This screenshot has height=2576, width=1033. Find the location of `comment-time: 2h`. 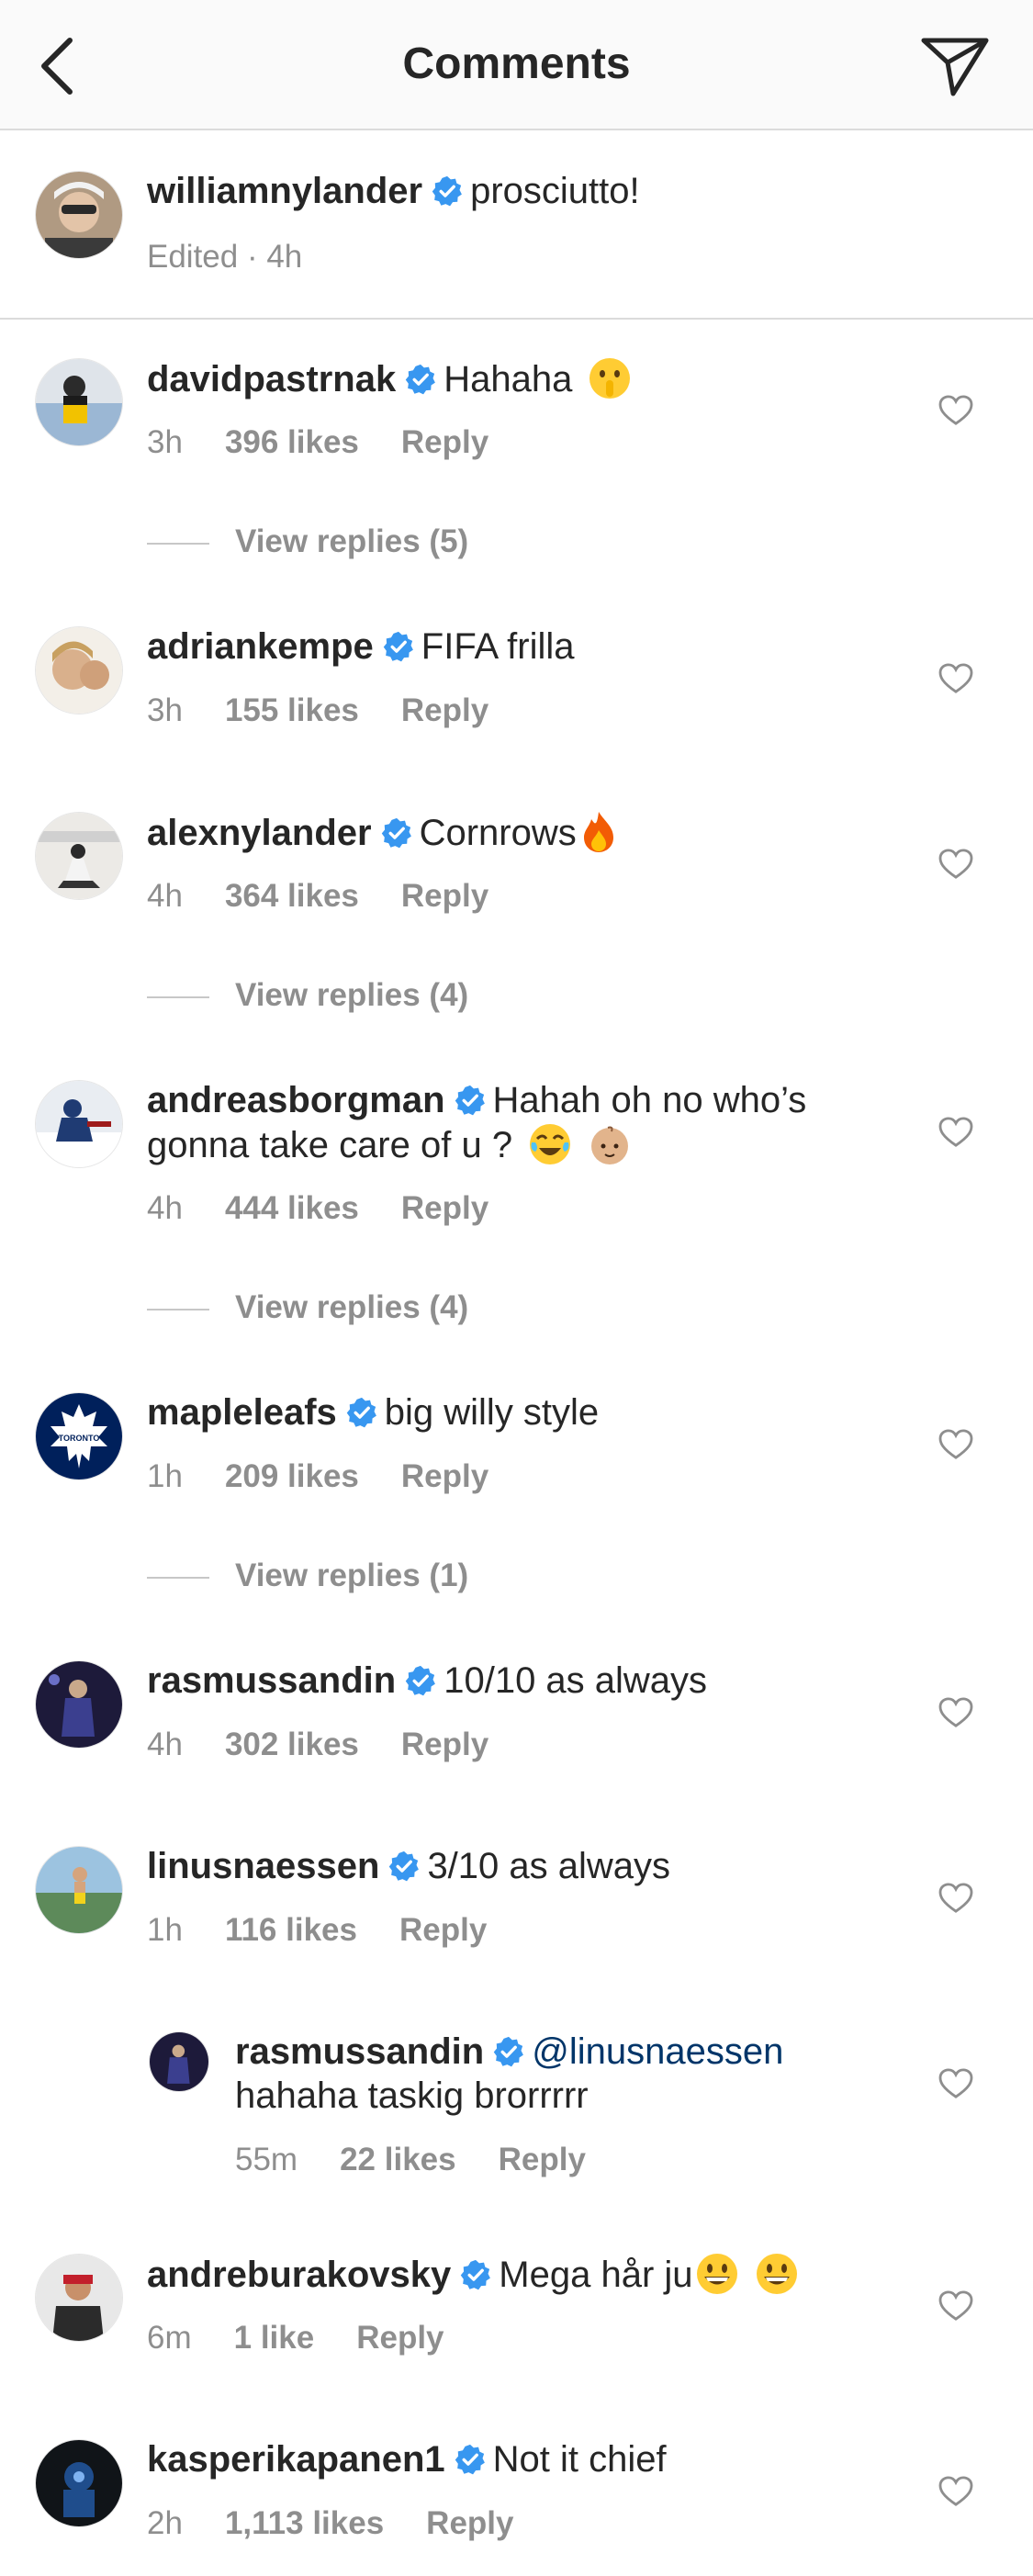

comment-time: 2h is located at coordinates (165, 2523).